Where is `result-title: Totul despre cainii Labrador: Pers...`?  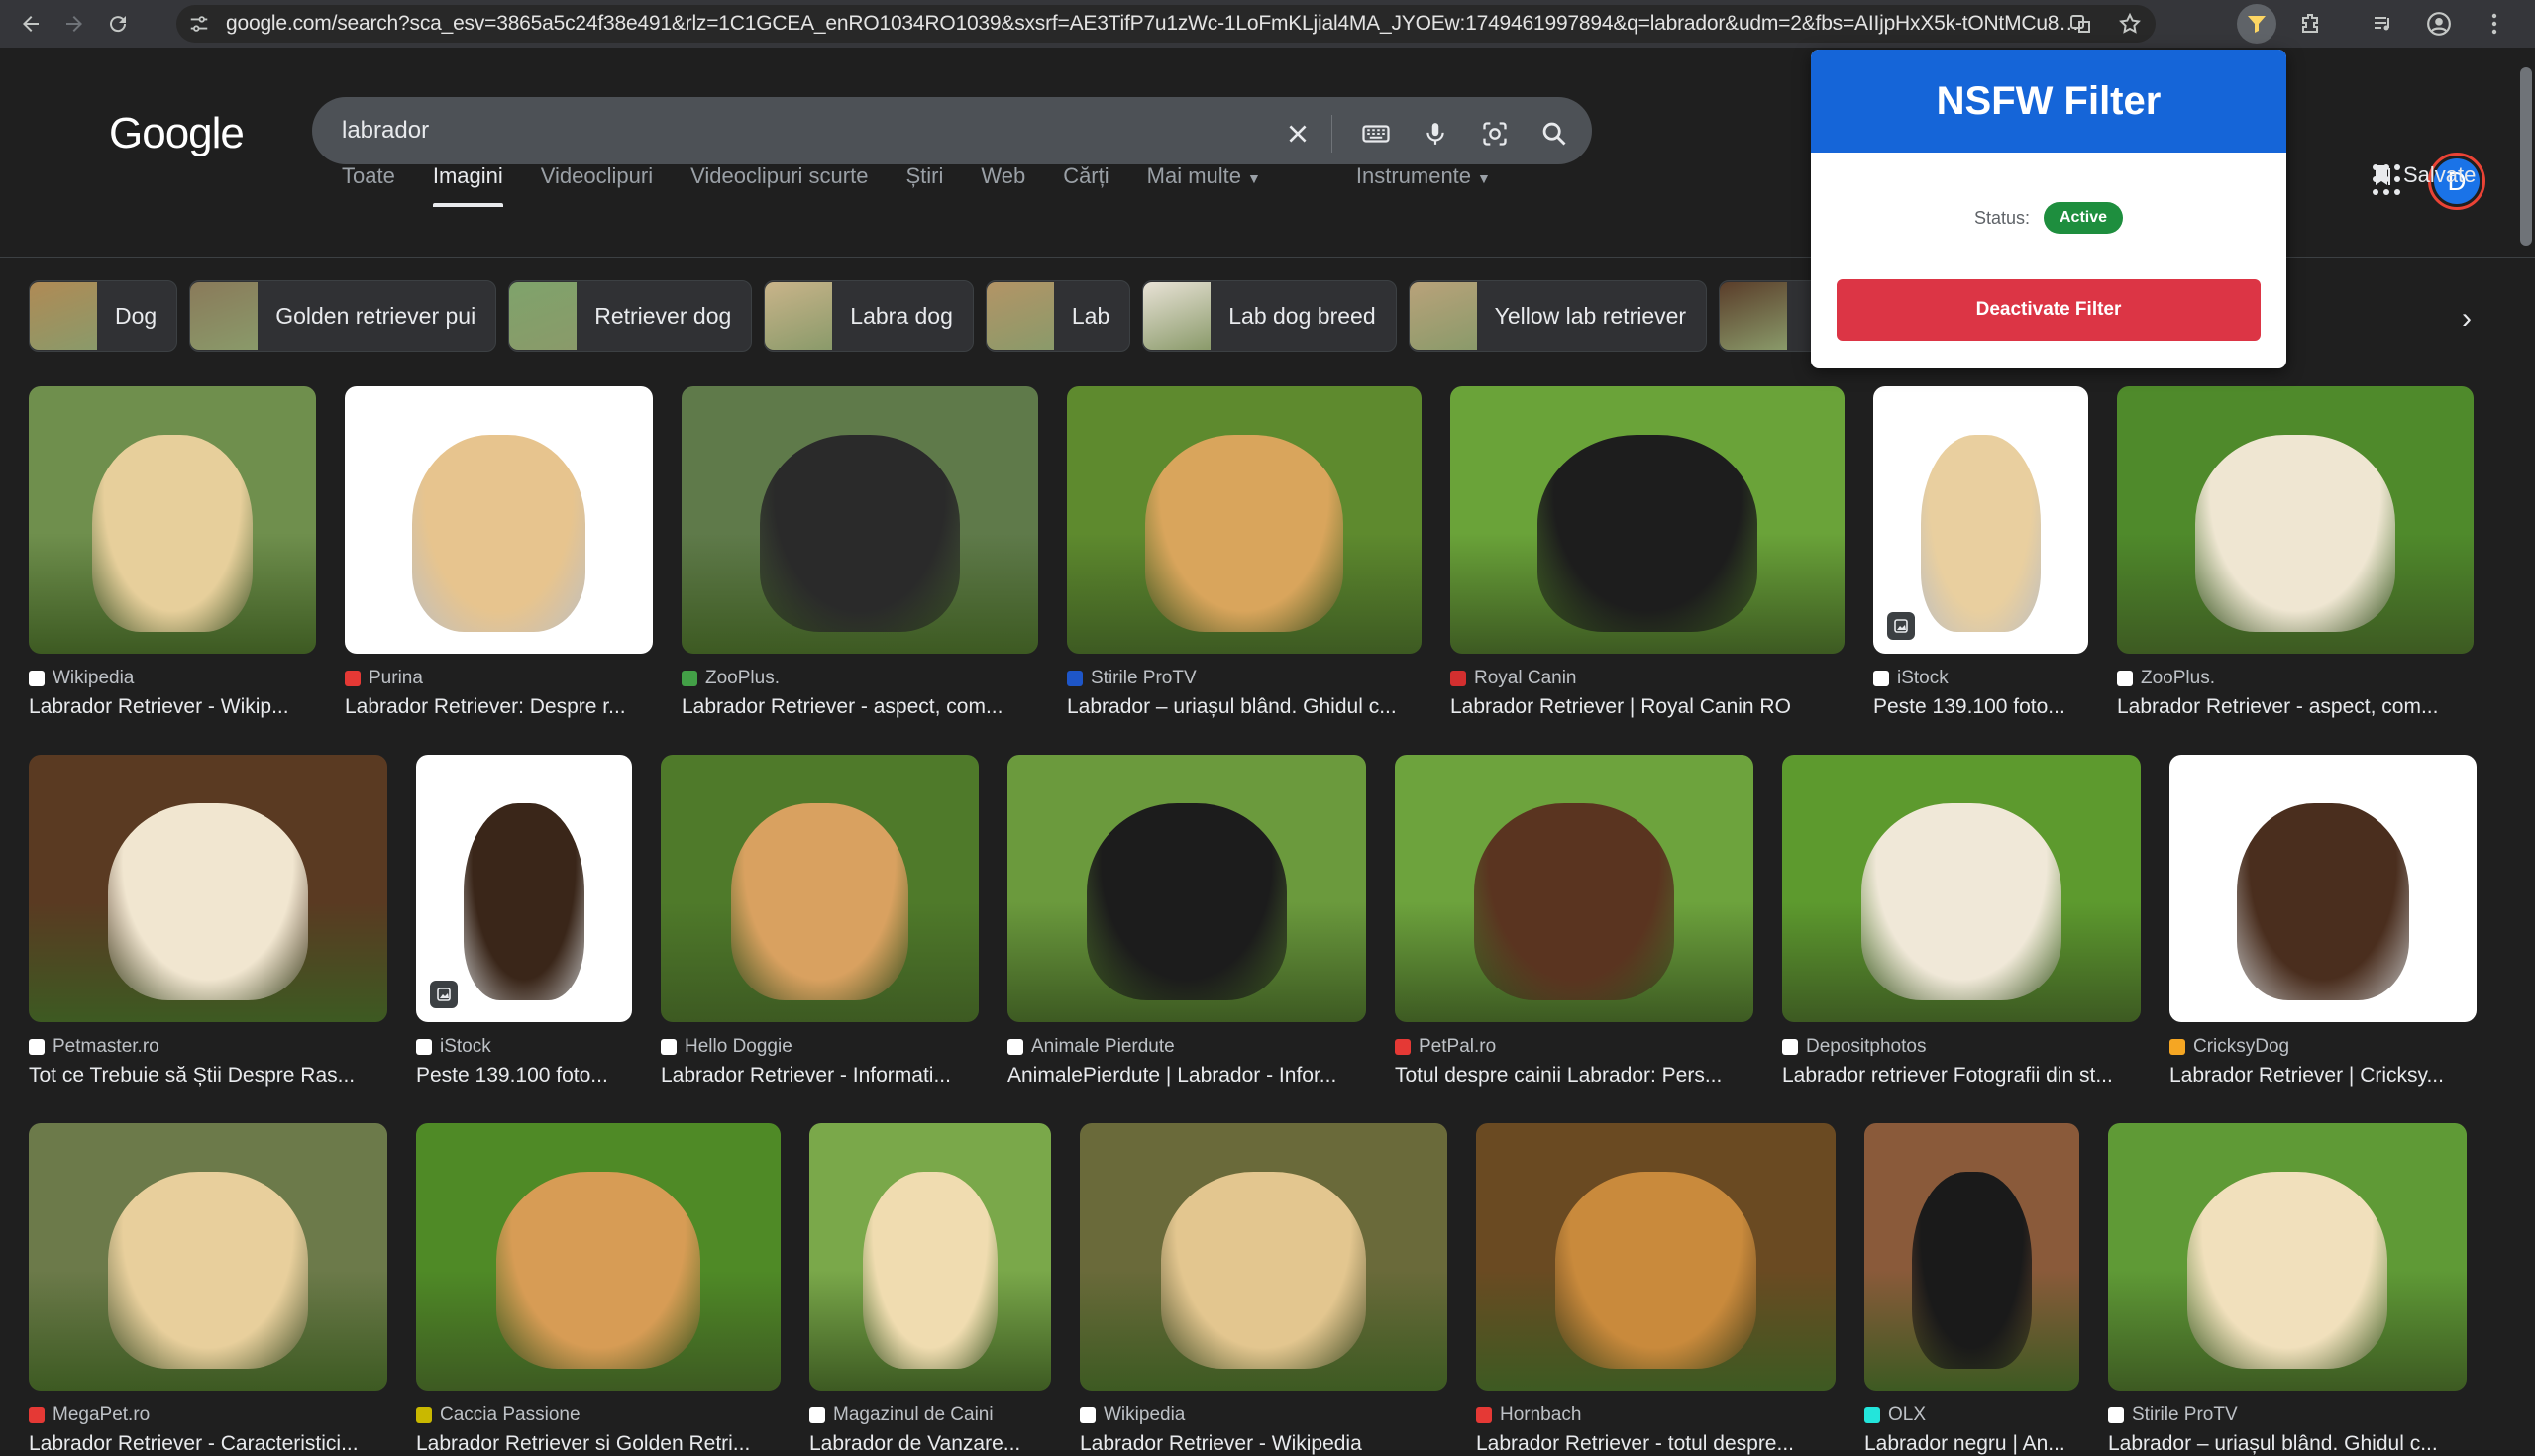
result-title: Totul despre cainii Labrador: Pers... is located at coordinates (1574, 1076).